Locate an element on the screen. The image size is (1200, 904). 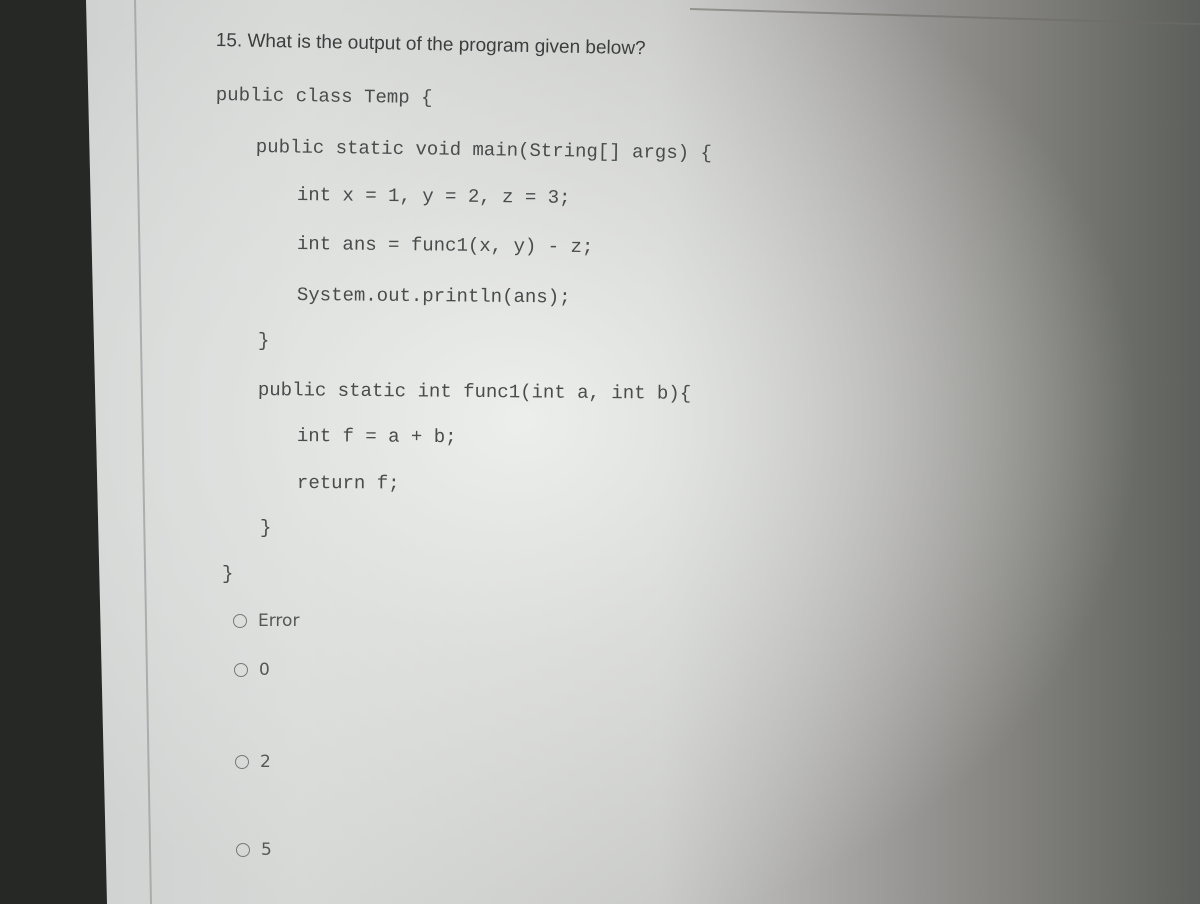
code-line: int x = 1, y = 2, z = 3; is located at coordinates (433, 196).